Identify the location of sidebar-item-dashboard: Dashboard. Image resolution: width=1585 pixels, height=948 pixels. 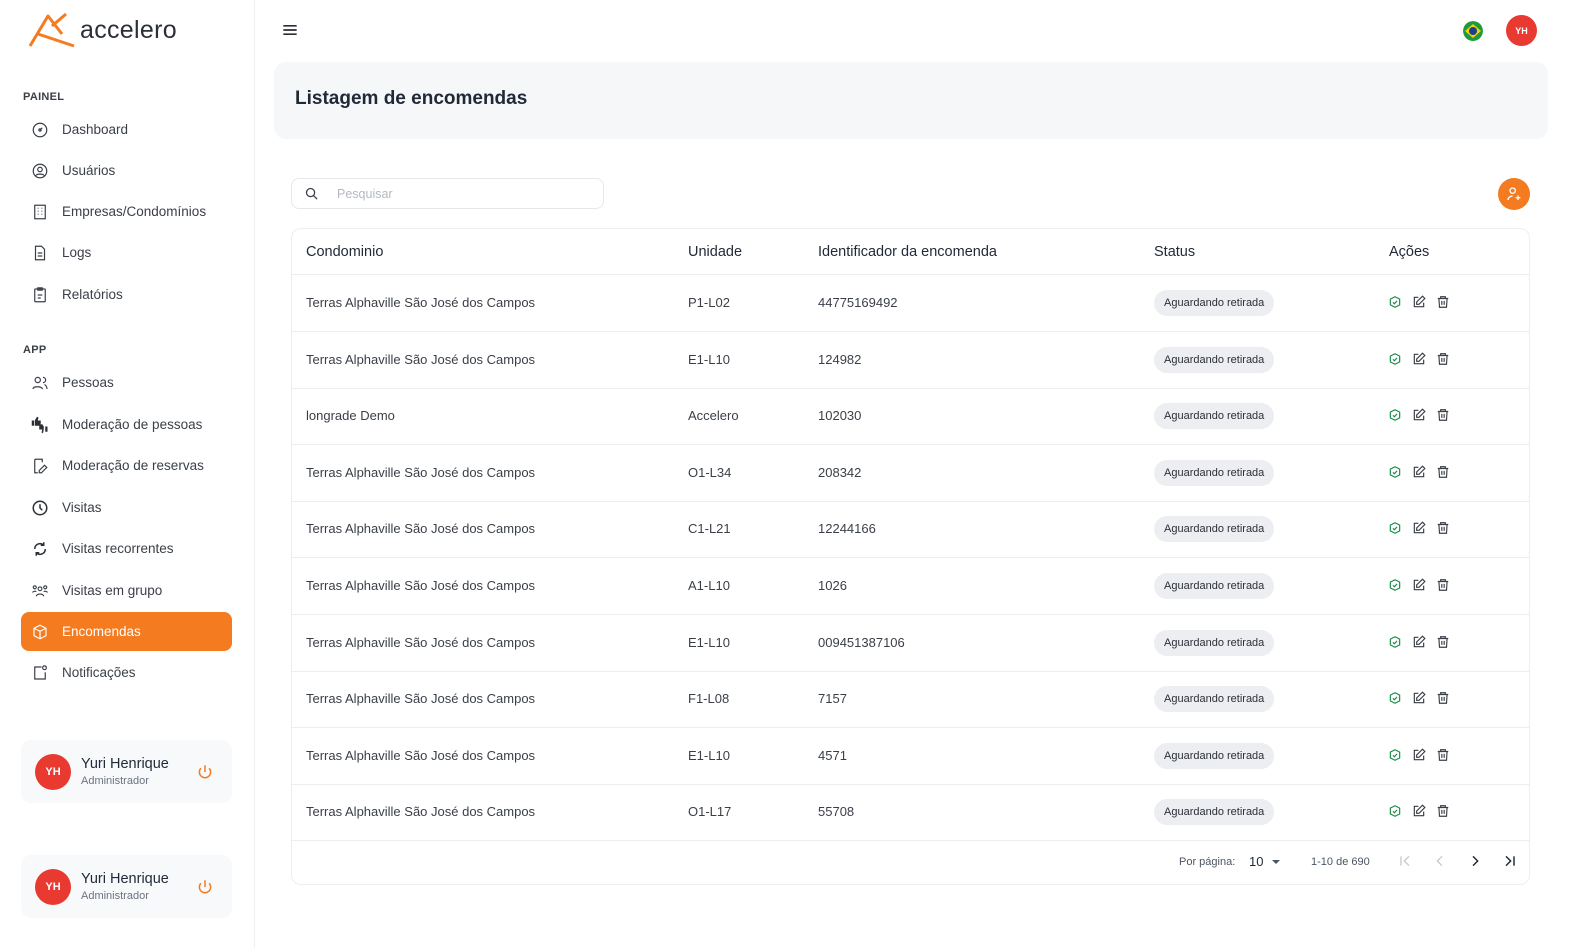
(126, 129).